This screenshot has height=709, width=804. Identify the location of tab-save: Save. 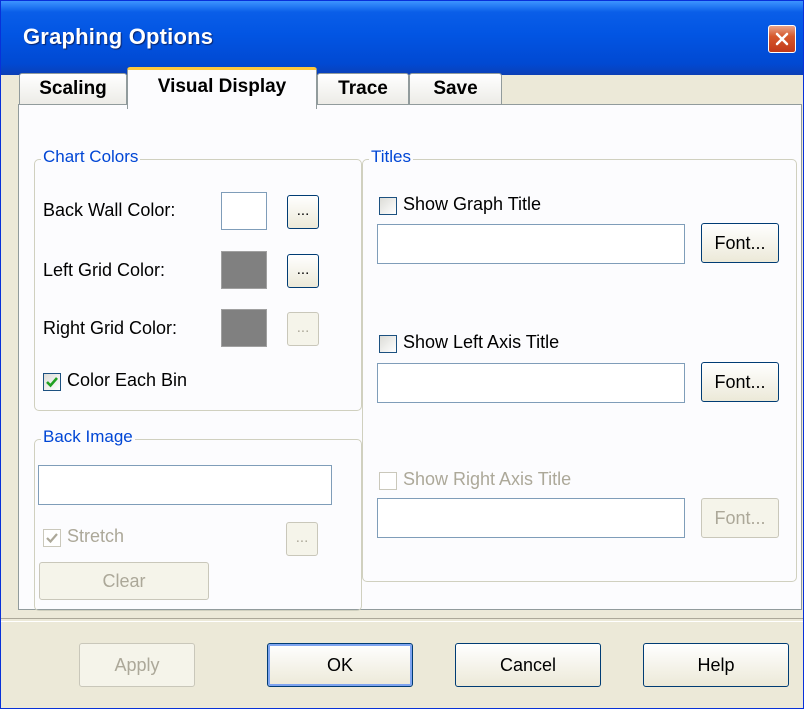
(455, 89).